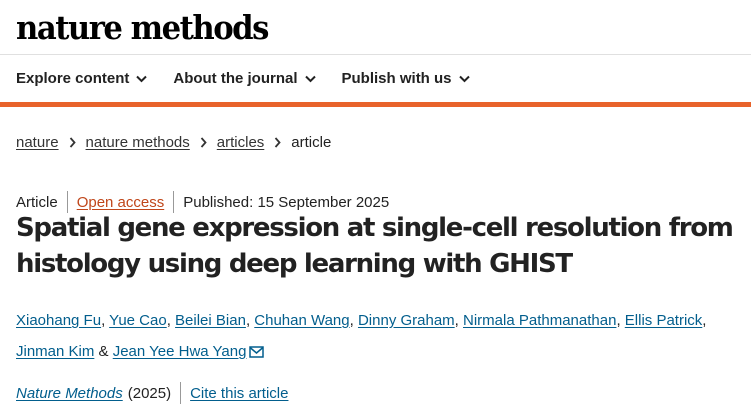  I want to click on open-access-link: Open access, so click(121, 202).